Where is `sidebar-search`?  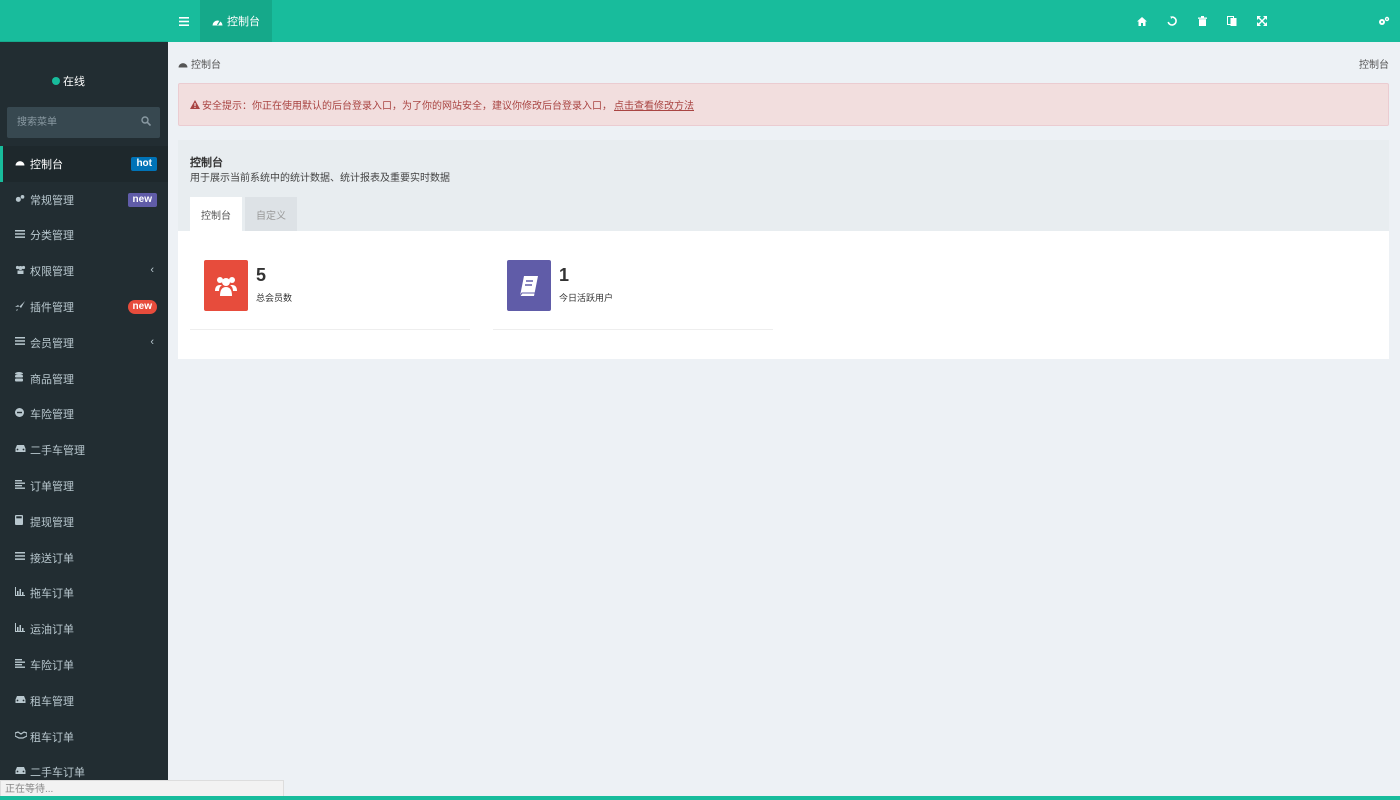 sidebar-search is located at coordinates (83, 122).